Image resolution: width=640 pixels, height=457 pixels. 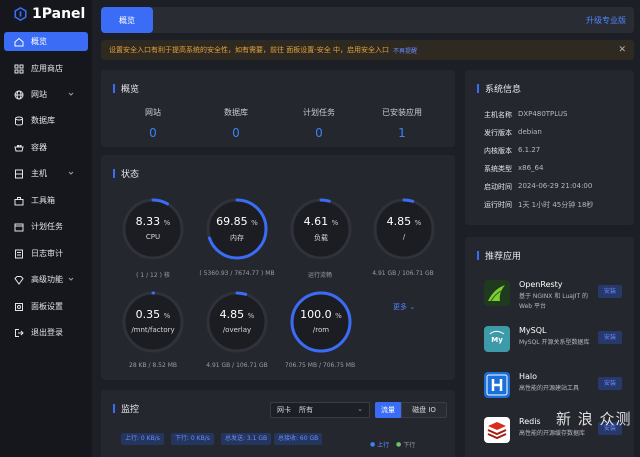 What do you see at coordinates (46, 306) in the screenshot?
I see `sidebar-item-settings: 面板设置` at bounding box center [46, 306].